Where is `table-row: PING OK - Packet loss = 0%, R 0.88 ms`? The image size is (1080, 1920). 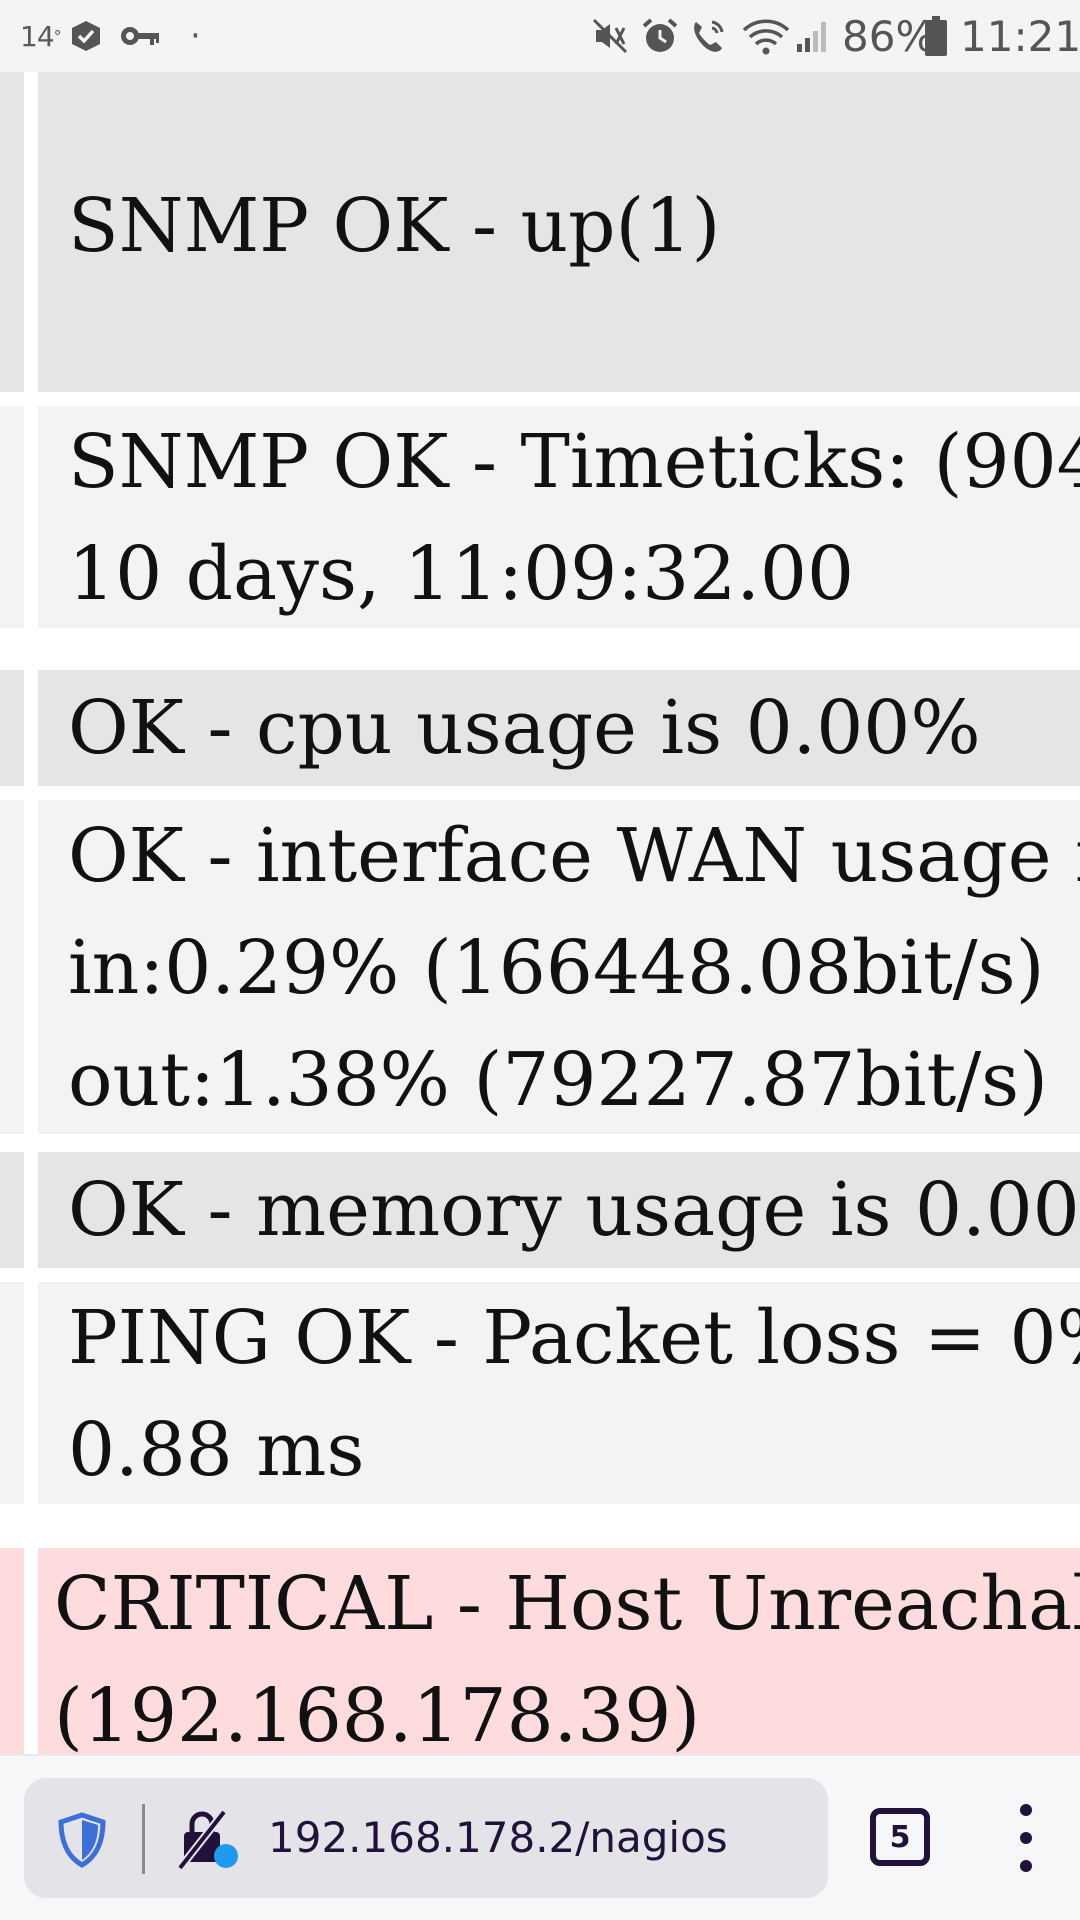
table-row: PING OK - Packet loss = 0%, R 0.88 ms is located at coordinates (540, 1393).